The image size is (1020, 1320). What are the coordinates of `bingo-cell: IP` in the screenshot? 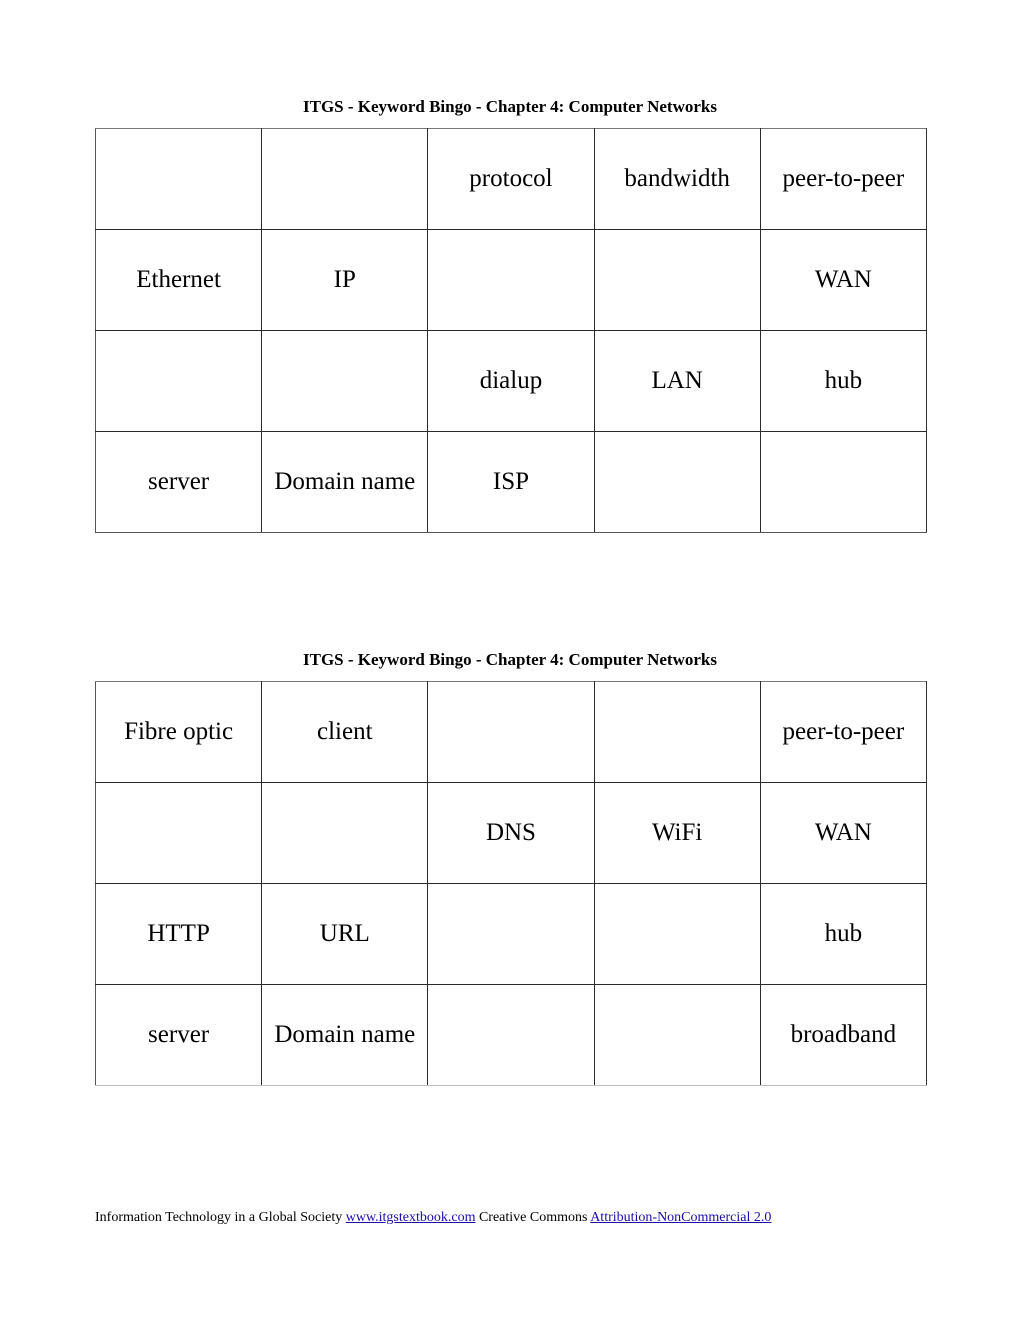 It's located at (345, 280).